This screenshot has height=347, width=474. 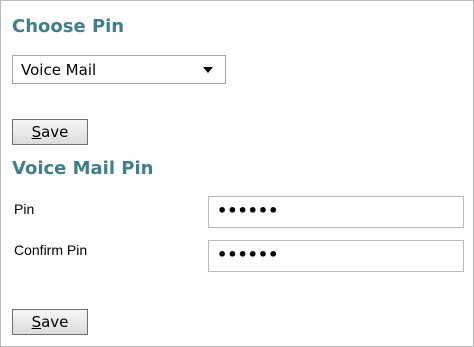 What do you see at coordinates (208, 70) in the screenshot?
I see `chevron-down-icon` at bounding box center [208, 70].